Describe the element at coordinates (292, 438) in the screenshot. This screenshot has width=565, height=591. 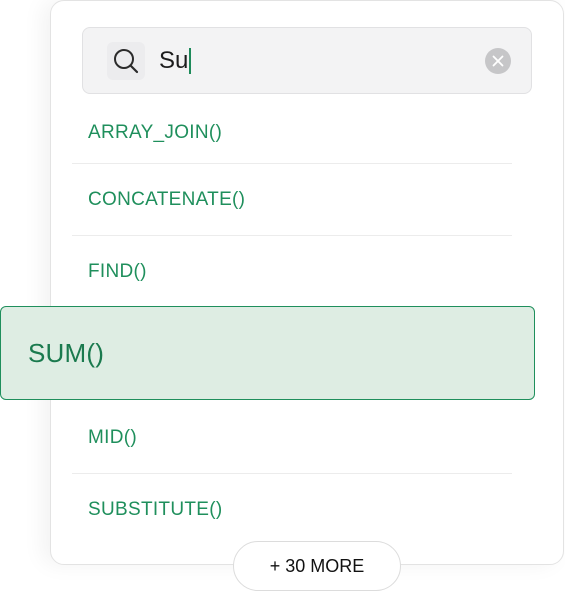
I see `result-item-mid: MID()` at that location.